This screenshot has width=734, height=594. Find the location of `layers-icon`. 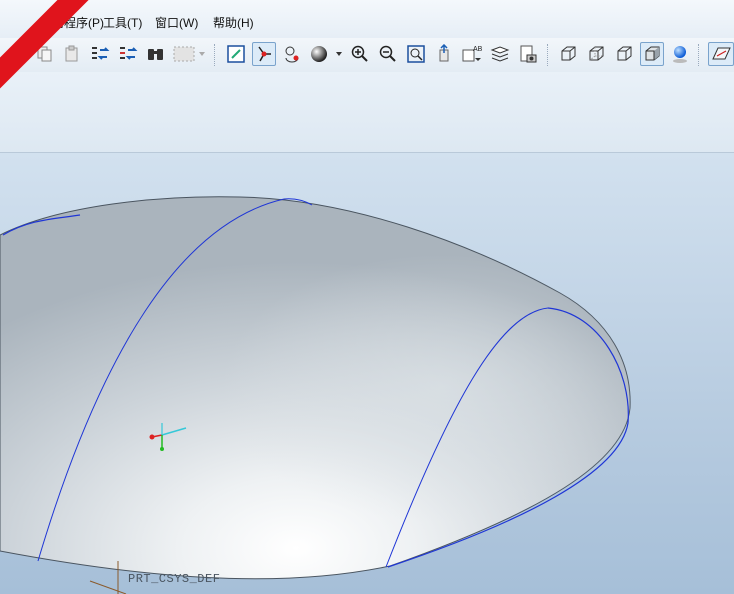

layers-icon is located at coordinates (500, 54).